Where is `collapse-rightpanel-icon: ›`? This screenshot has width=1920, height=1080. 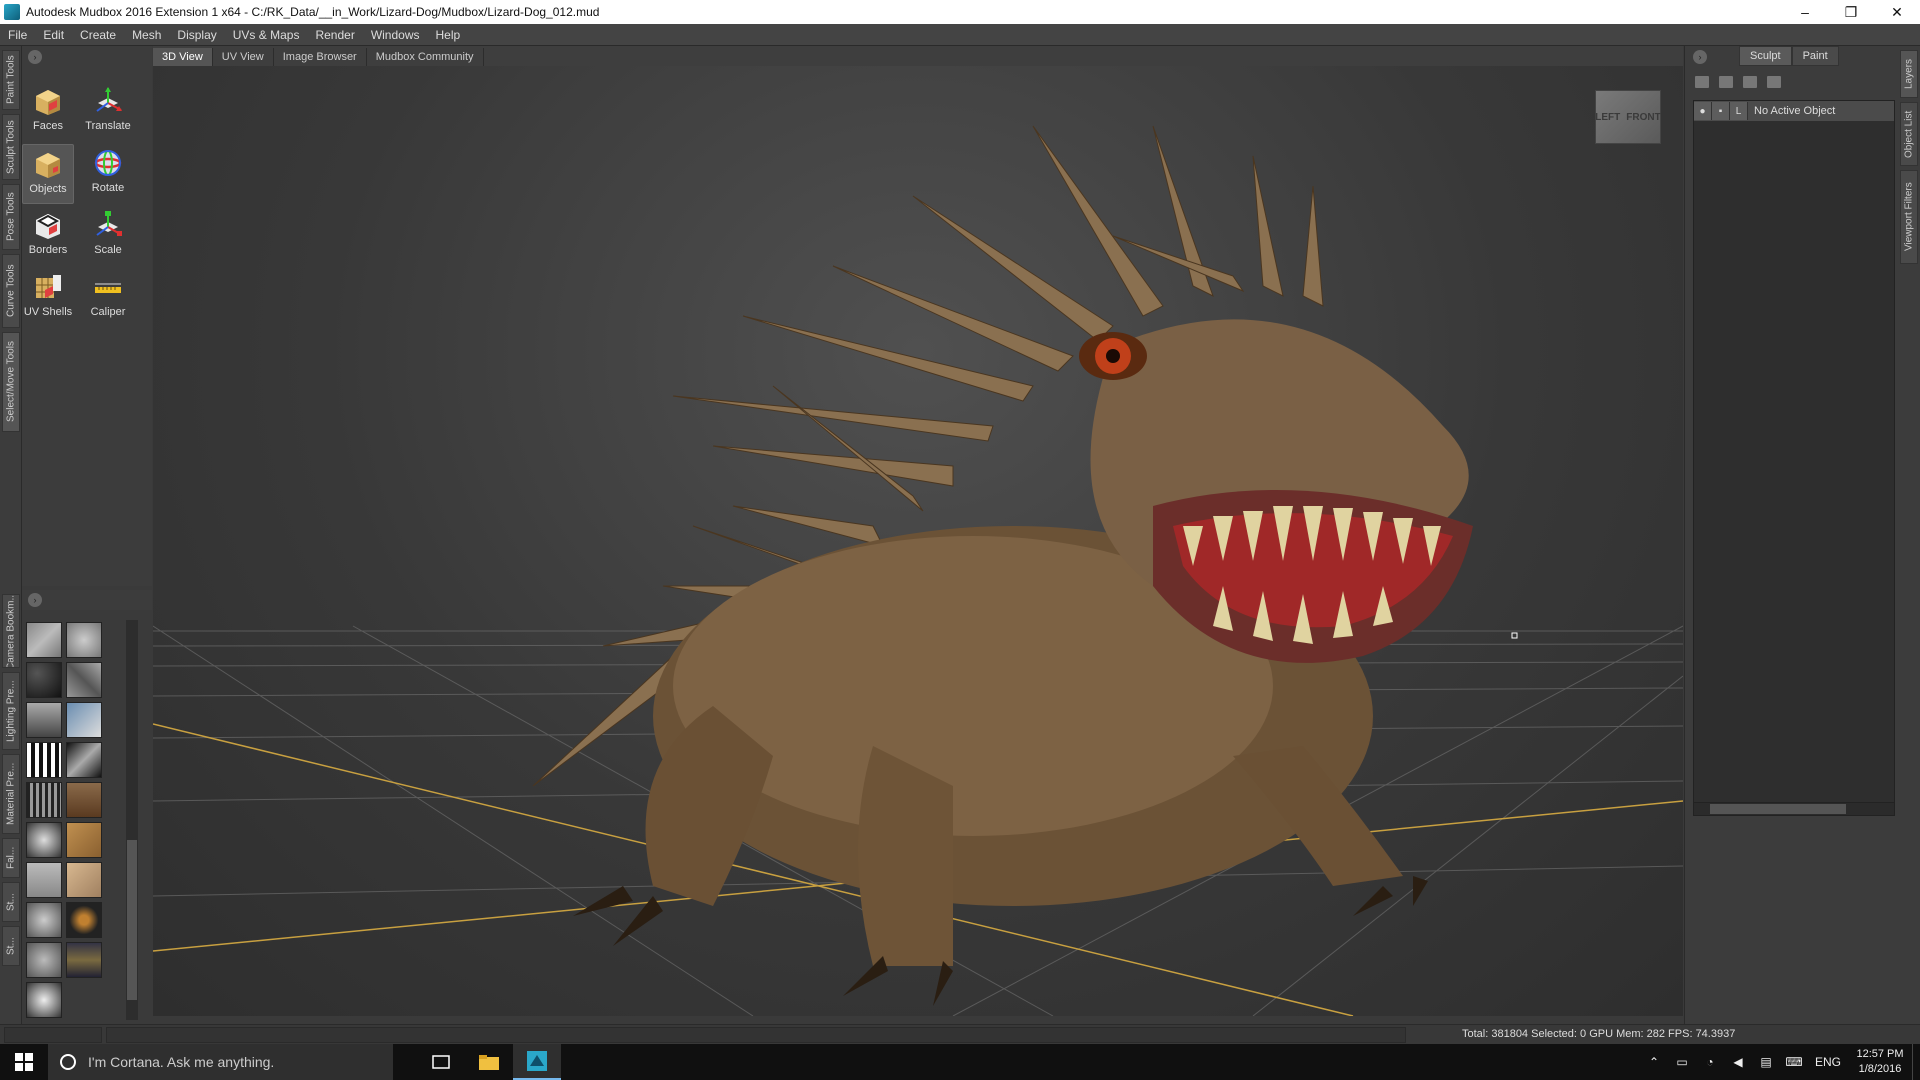
collapse-rightpanel-icon: › is located at coordinates (1700, 57).